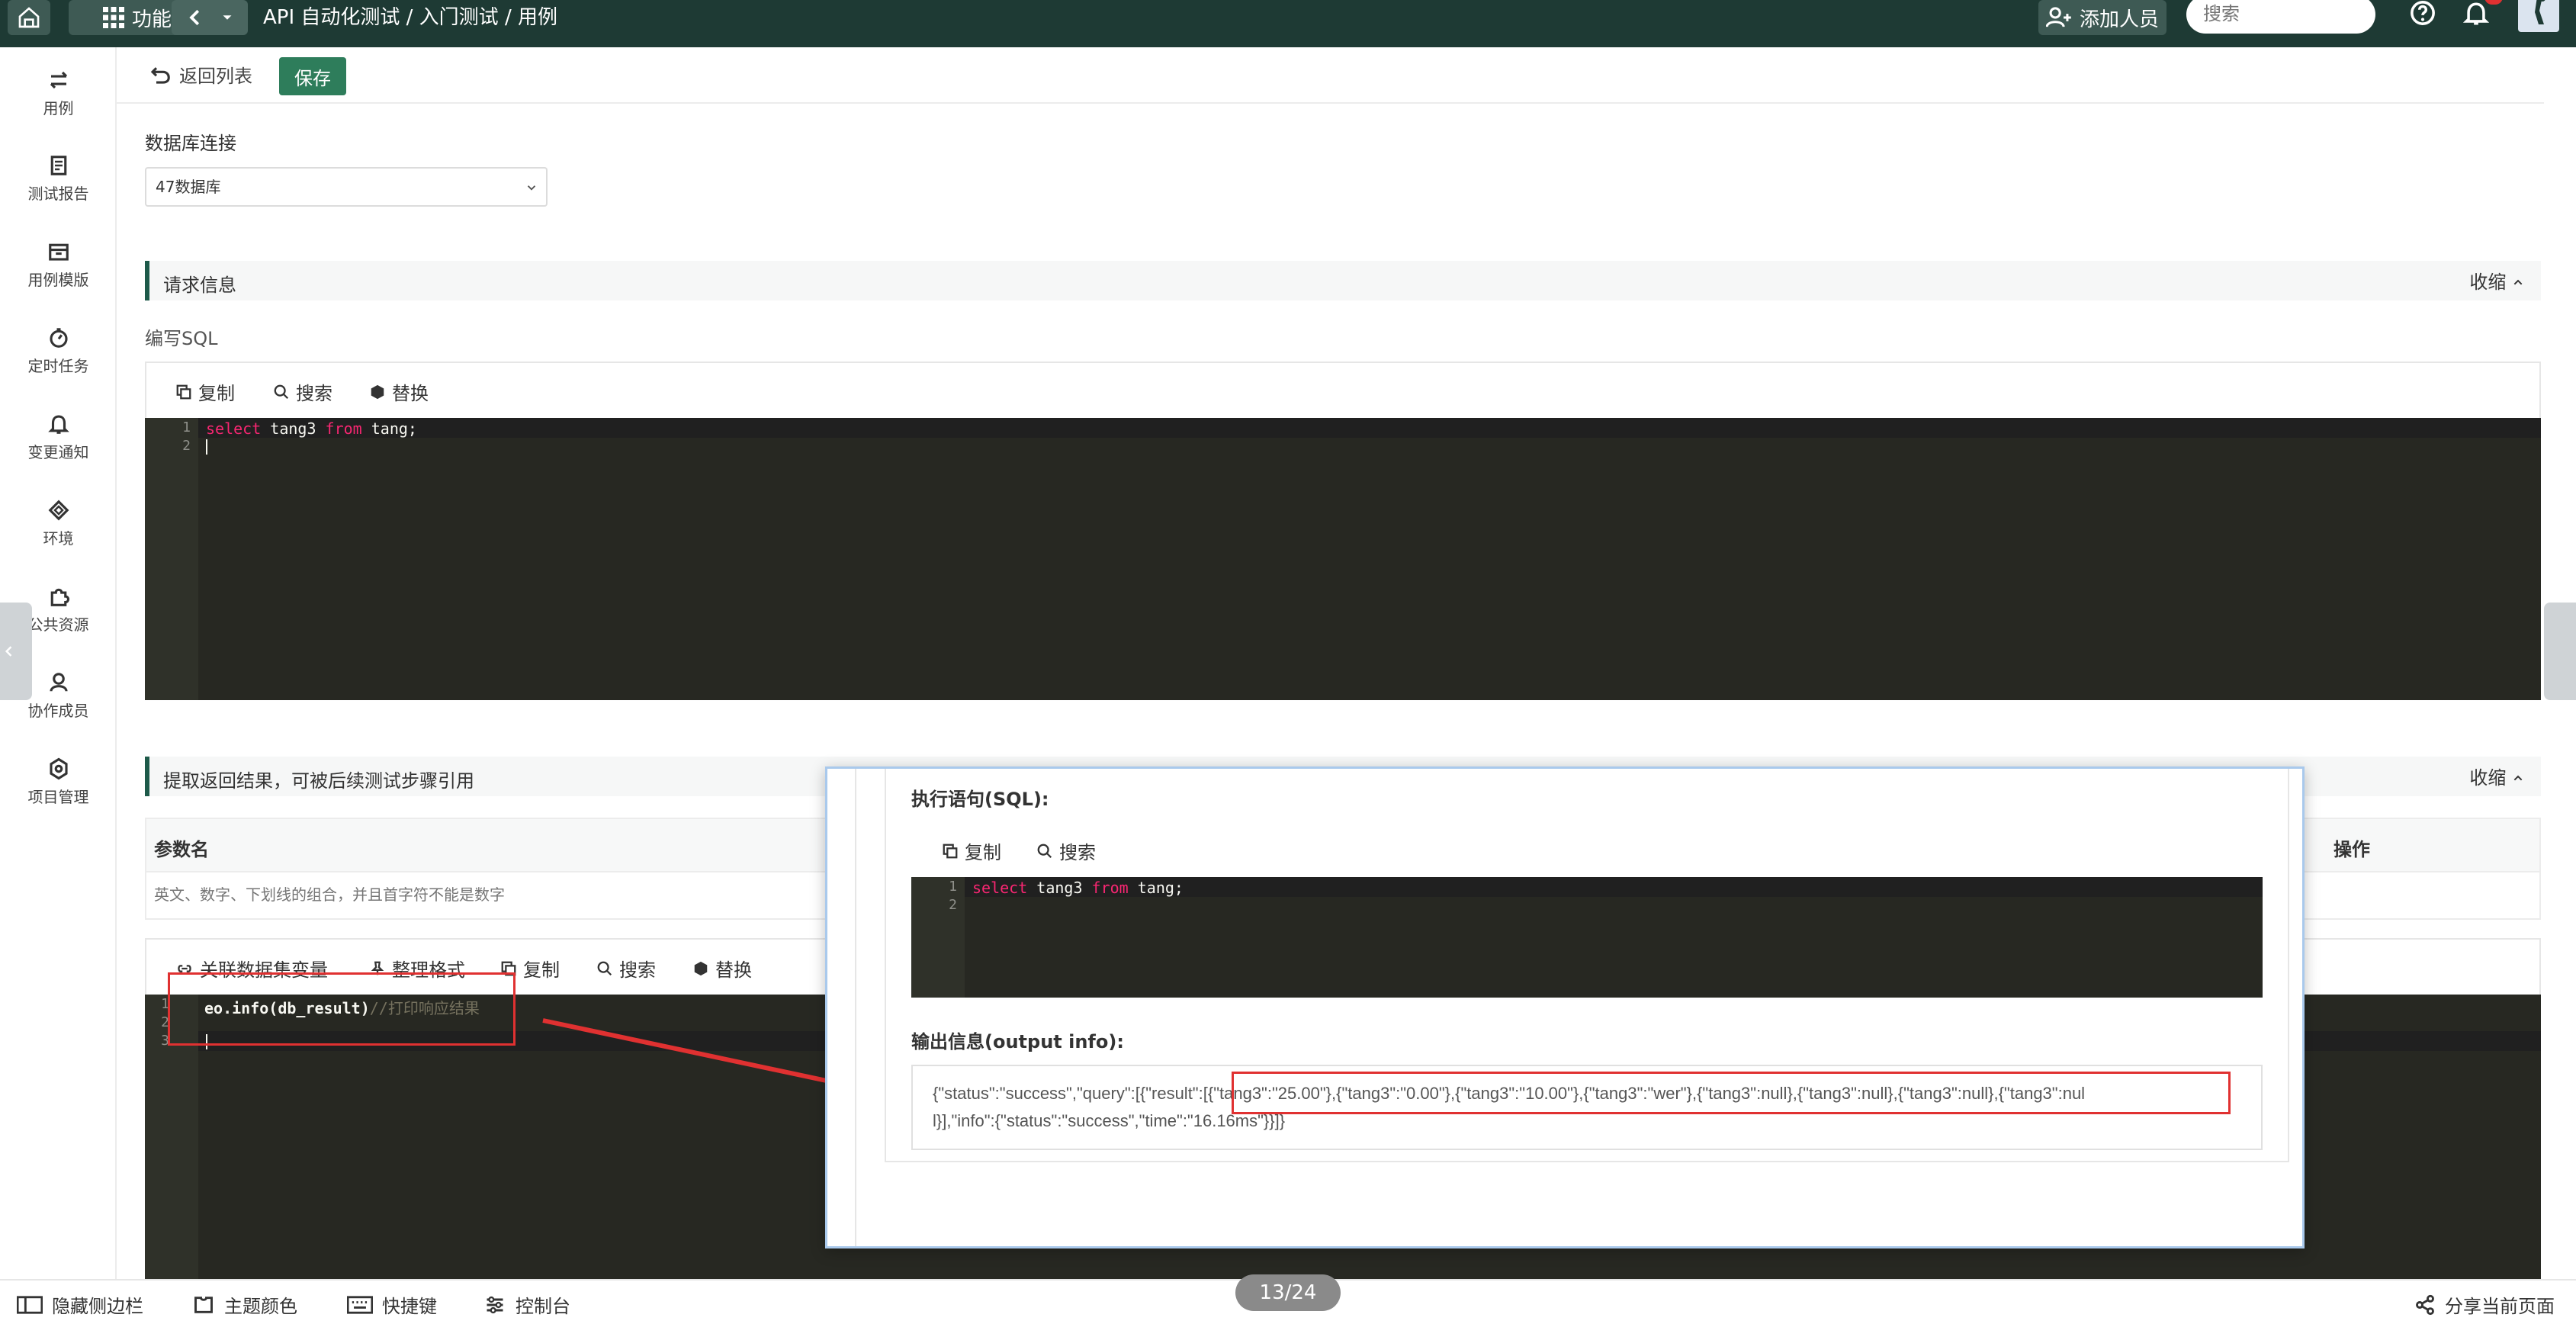 The height and width of the screenshot is (1324, 2576). I want to click on popup-search-button: 搜索, so click(1066, 850).